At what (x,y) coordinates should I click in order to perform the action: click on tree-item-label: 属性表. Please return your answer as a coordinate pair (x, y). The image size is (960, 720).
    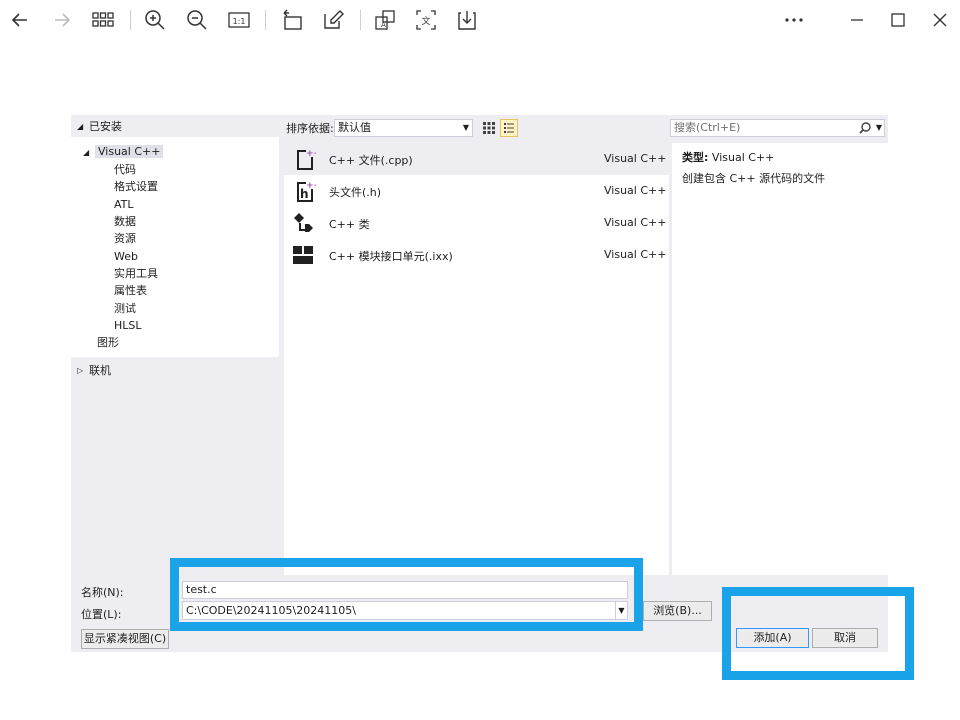
    Looking at the image, I should click on (130, 290).